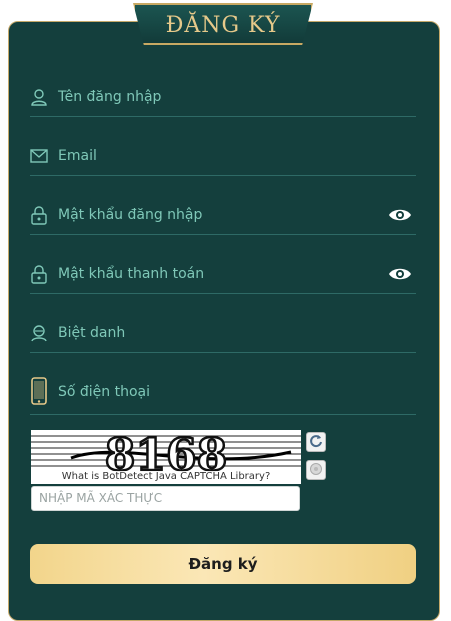 Image resolution: width=451 pixels, height=621 pixels. Describe the element at coordinates (39, 97) in the screenshot. I see `user-icon` at that location.